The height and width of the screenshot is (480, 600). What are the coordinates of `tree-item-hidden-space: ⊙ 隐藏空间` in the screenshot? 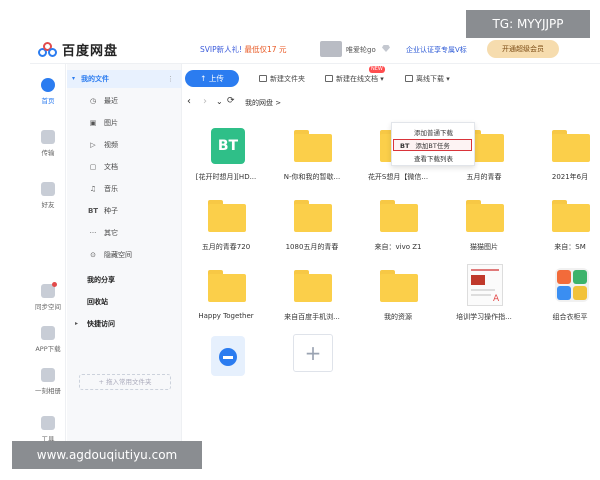 It's located at (109, 255).